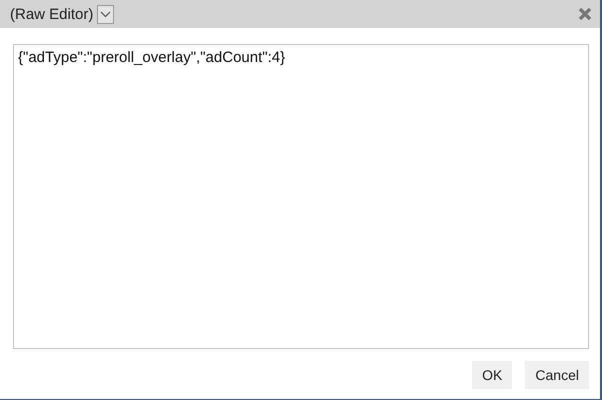  Describe the element at coordinates (557, 375) in the screenshot. I see `cancel-button: Cancel` at that location.